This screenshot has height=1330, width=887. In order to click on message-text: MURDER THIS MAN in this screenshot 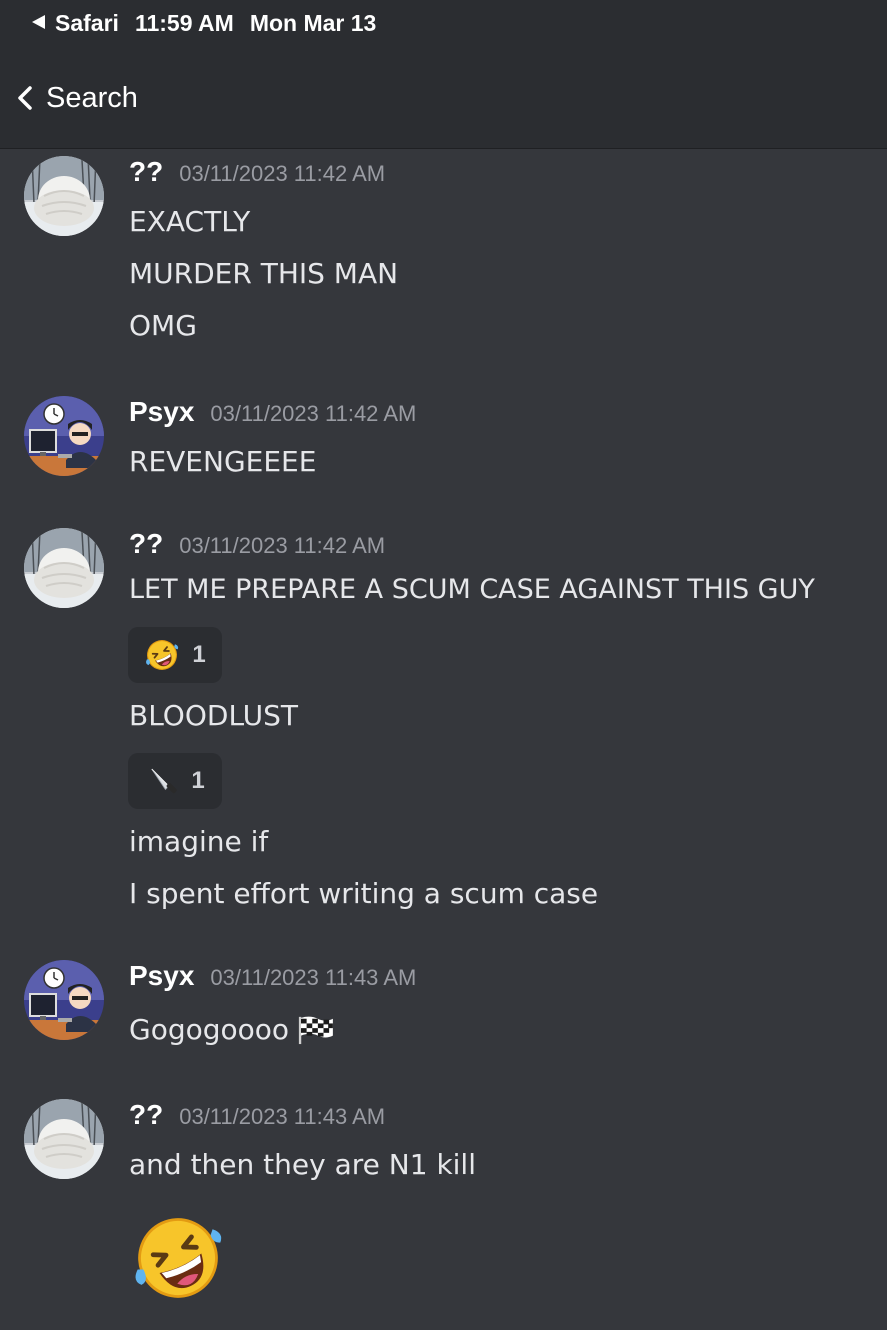, I will do `click(264, 273)`.